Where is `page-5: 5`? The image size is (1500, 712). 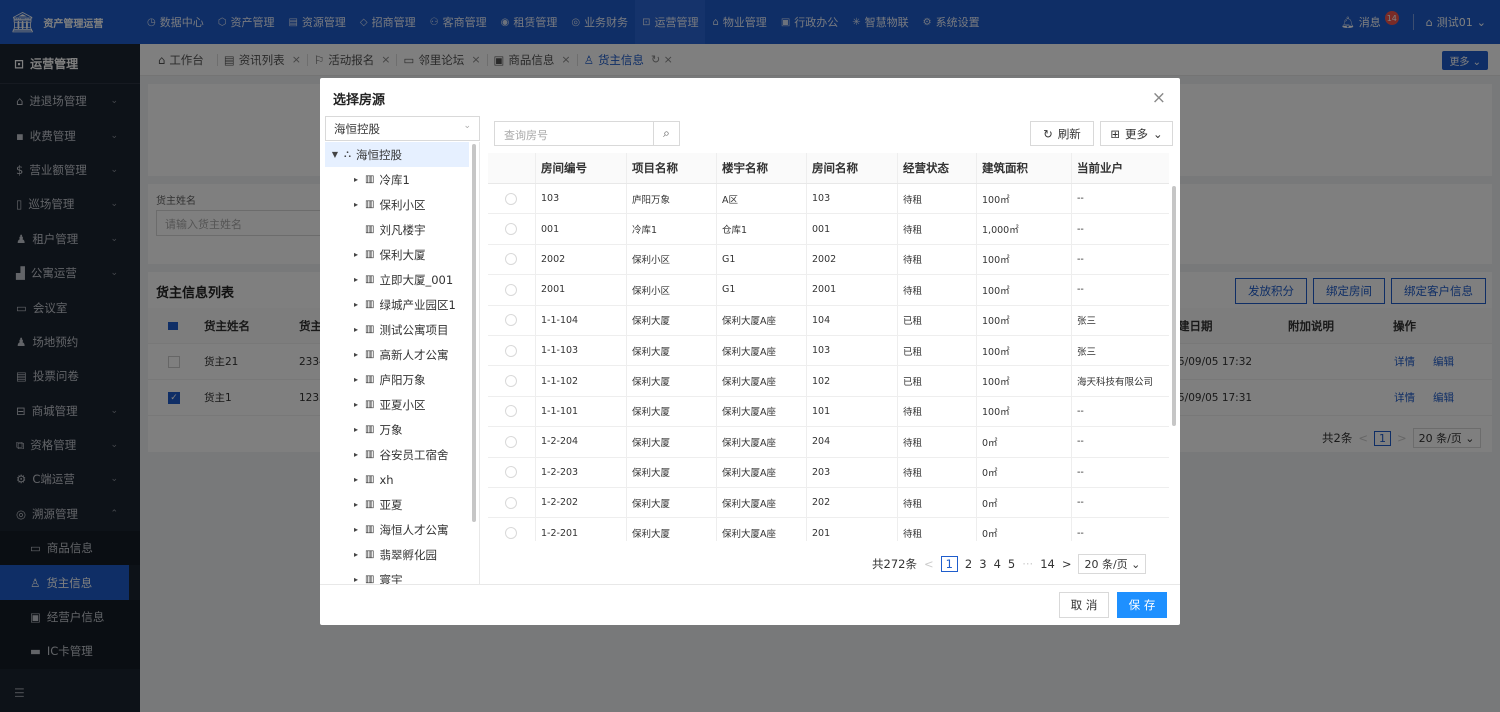
page-5: 5 is located at coordinates (1011, 564).